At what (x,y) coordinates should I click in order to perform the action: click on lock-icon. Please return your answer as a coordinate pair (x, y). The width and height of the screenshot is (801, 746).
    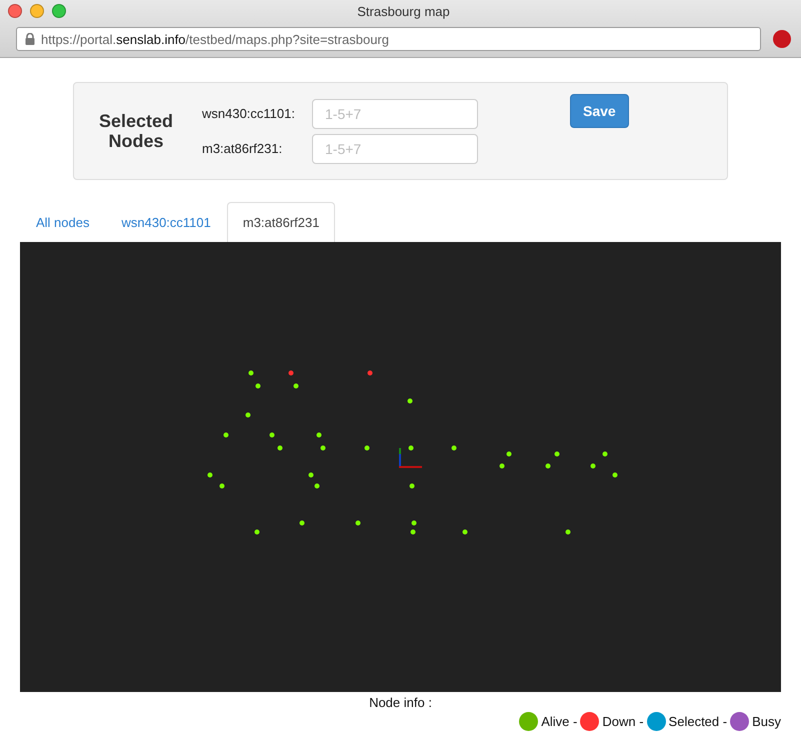
    Looking at the image, I should click on (30, 39).